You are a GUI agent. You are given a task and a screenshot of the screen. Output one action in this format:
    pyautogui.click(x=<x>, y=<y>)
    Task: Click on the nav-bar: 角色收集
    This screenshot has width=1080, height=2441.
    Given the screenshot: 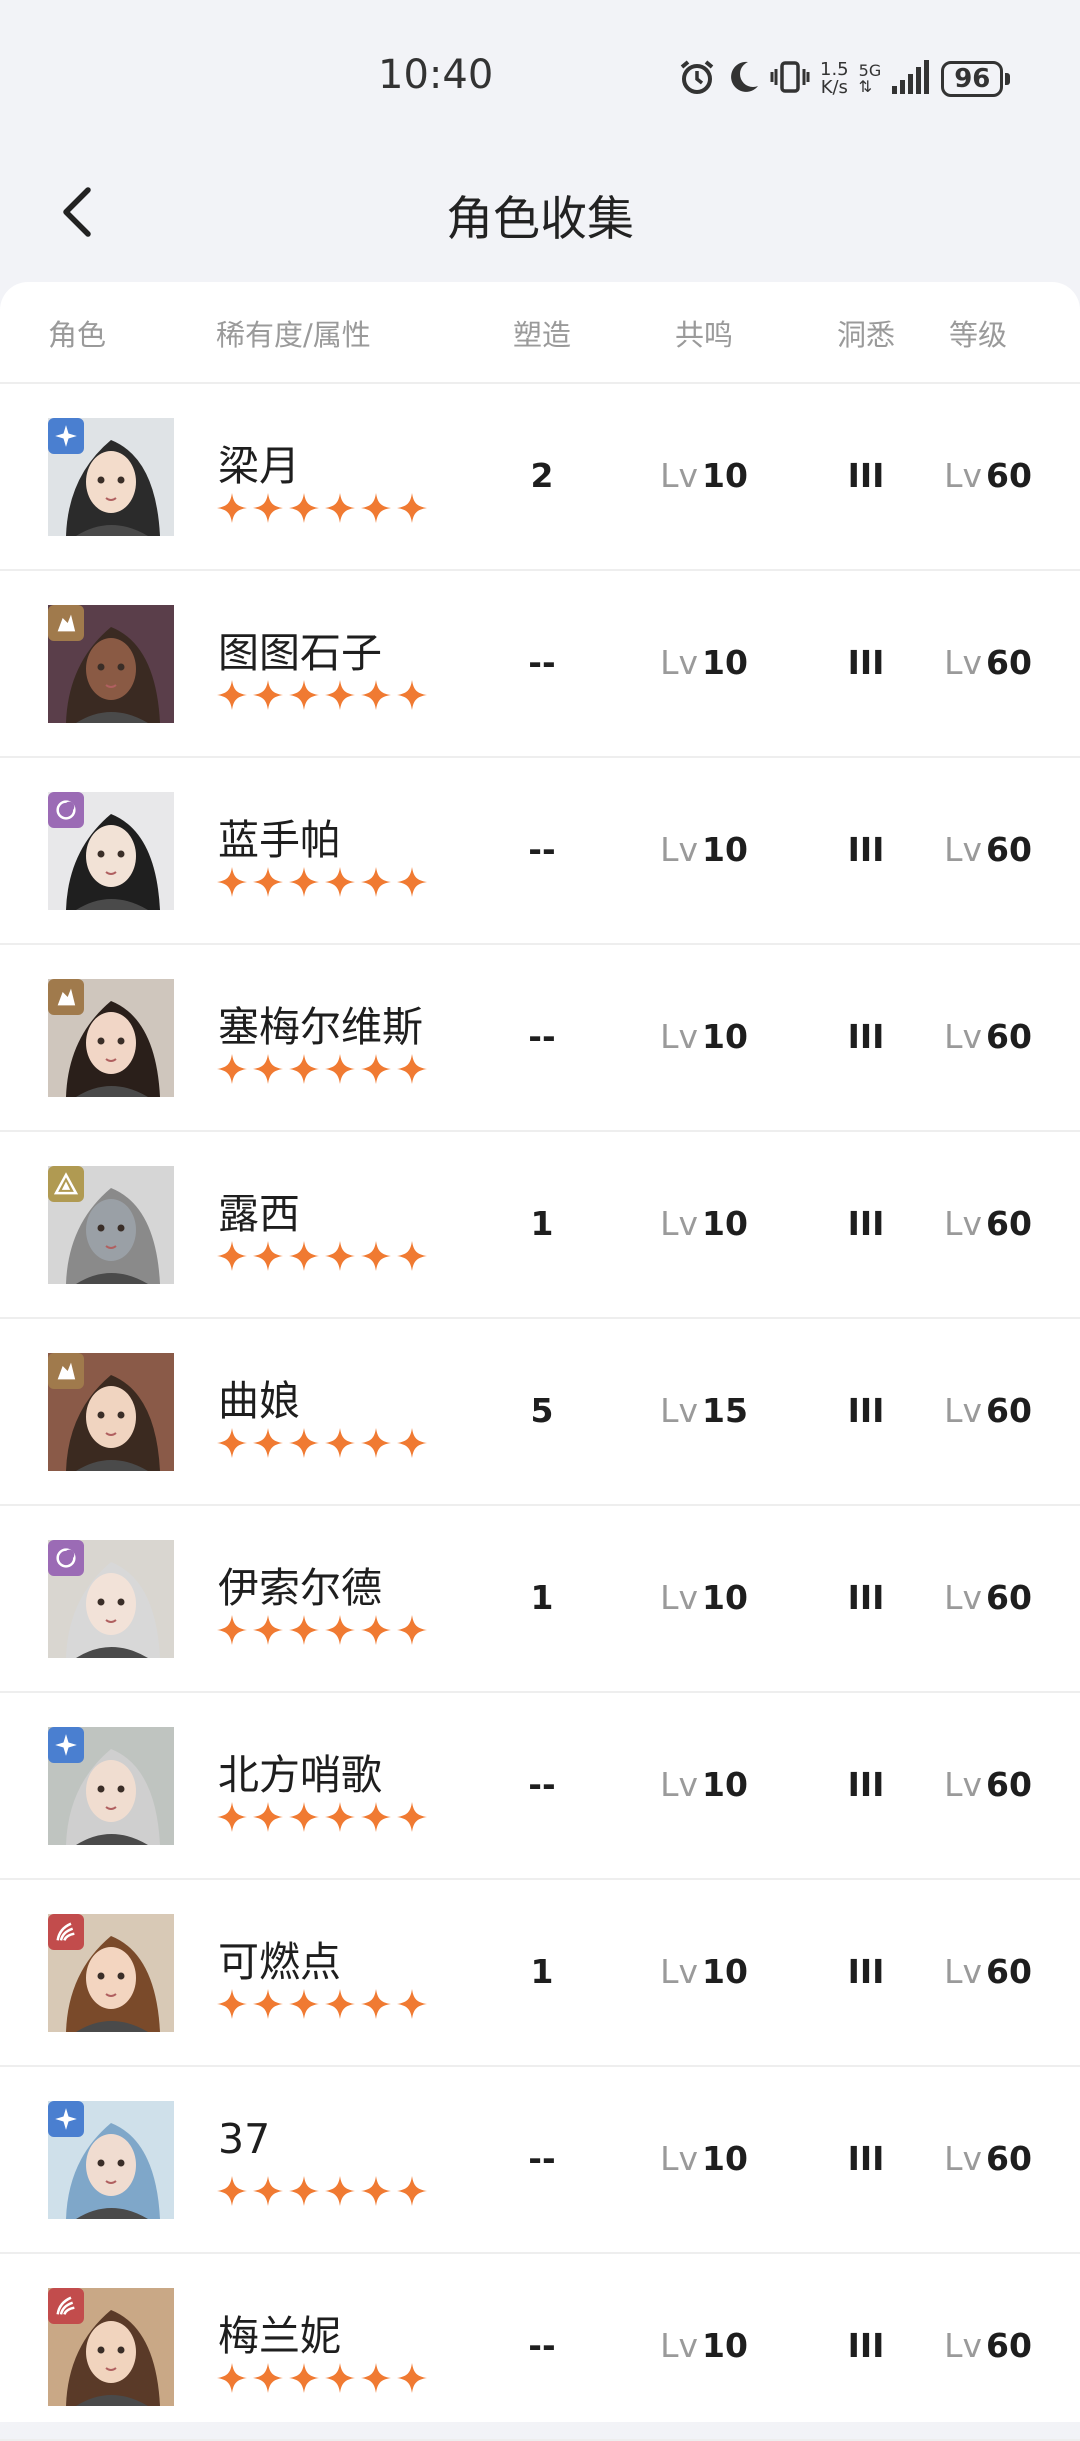 What is the action you would take?
    pyautogui.click(x=540, y=215)
    